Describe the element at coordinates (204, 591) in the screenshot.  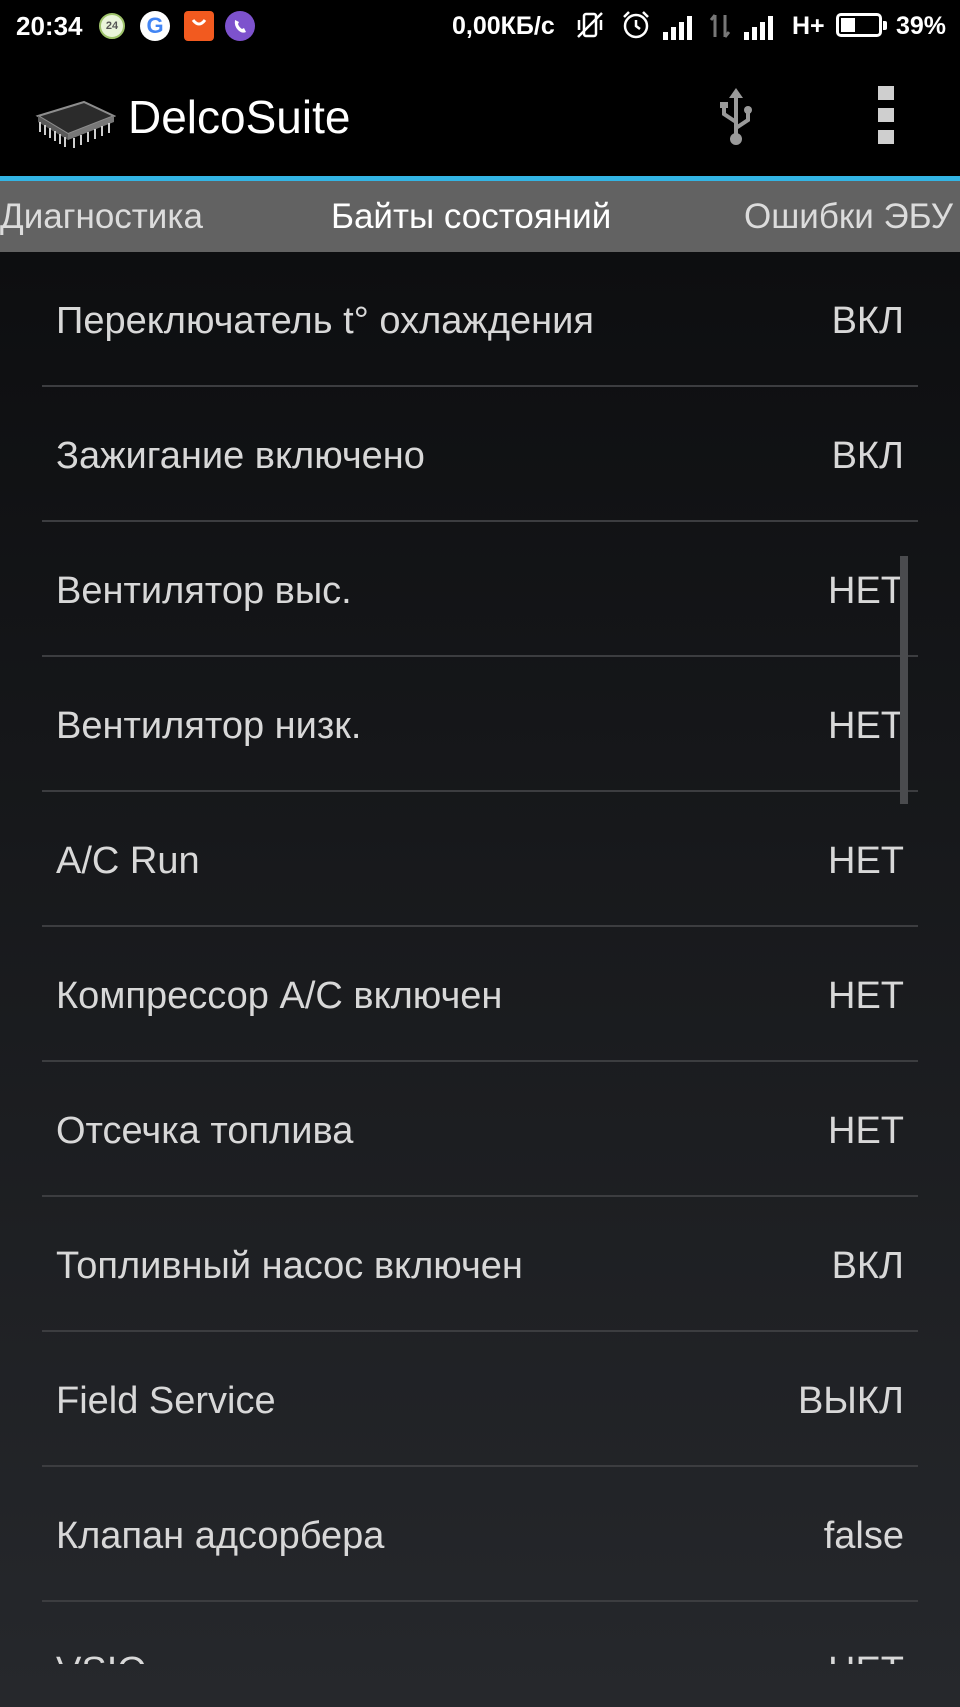
I see `list-item-label: Вентилятор выс.` at that location.